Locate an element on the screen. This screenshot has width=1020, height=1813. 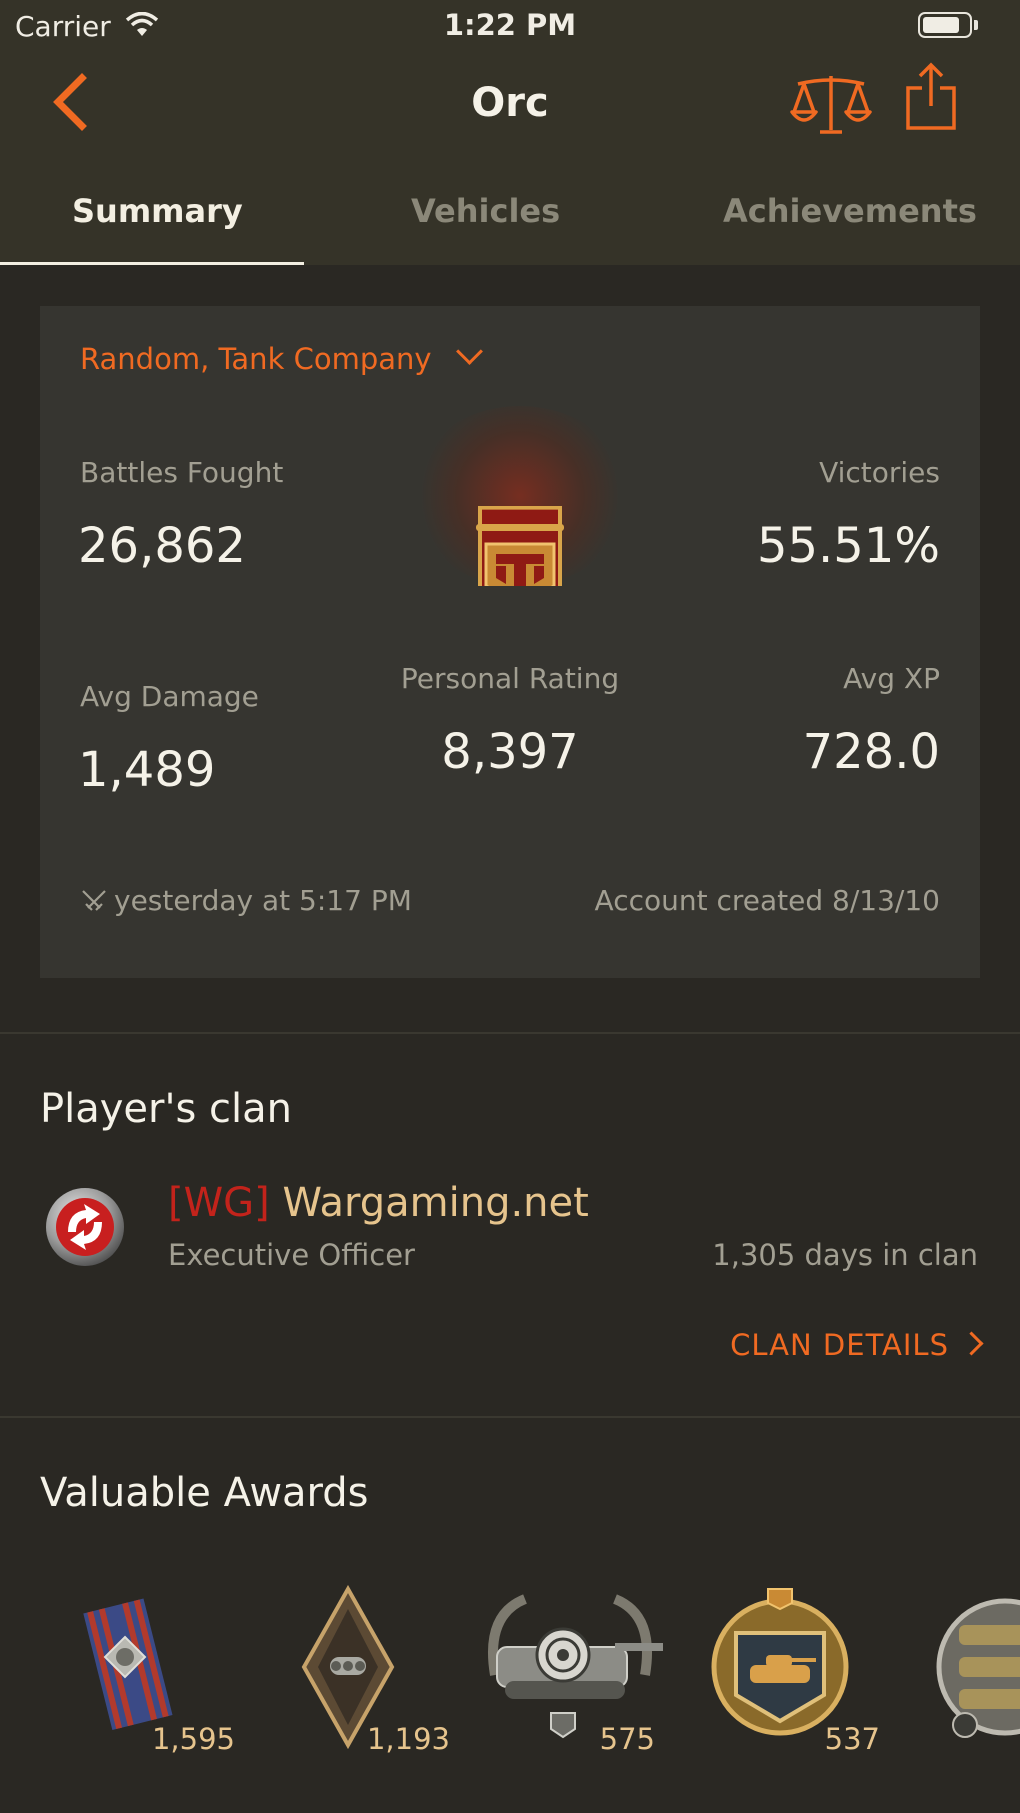
compare-scales-icon is located at coordinates (831, 104).